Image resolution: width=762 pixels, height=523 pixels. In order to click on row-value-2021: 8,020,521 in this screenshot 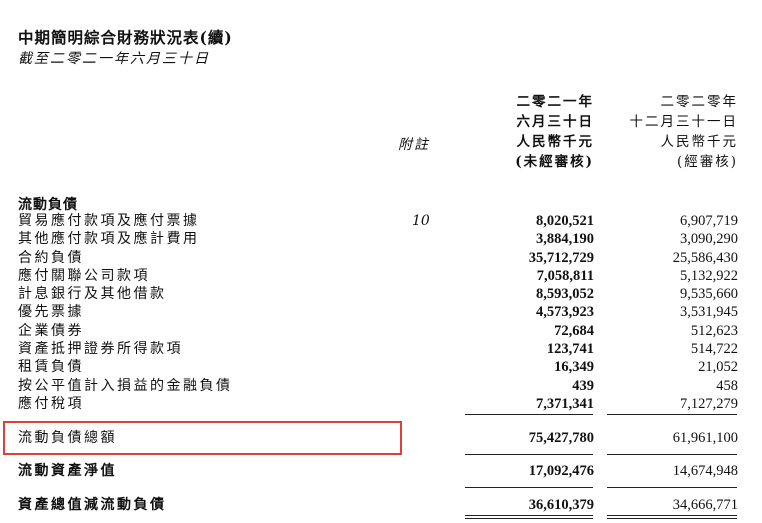, I will do `click(565, 221)`.